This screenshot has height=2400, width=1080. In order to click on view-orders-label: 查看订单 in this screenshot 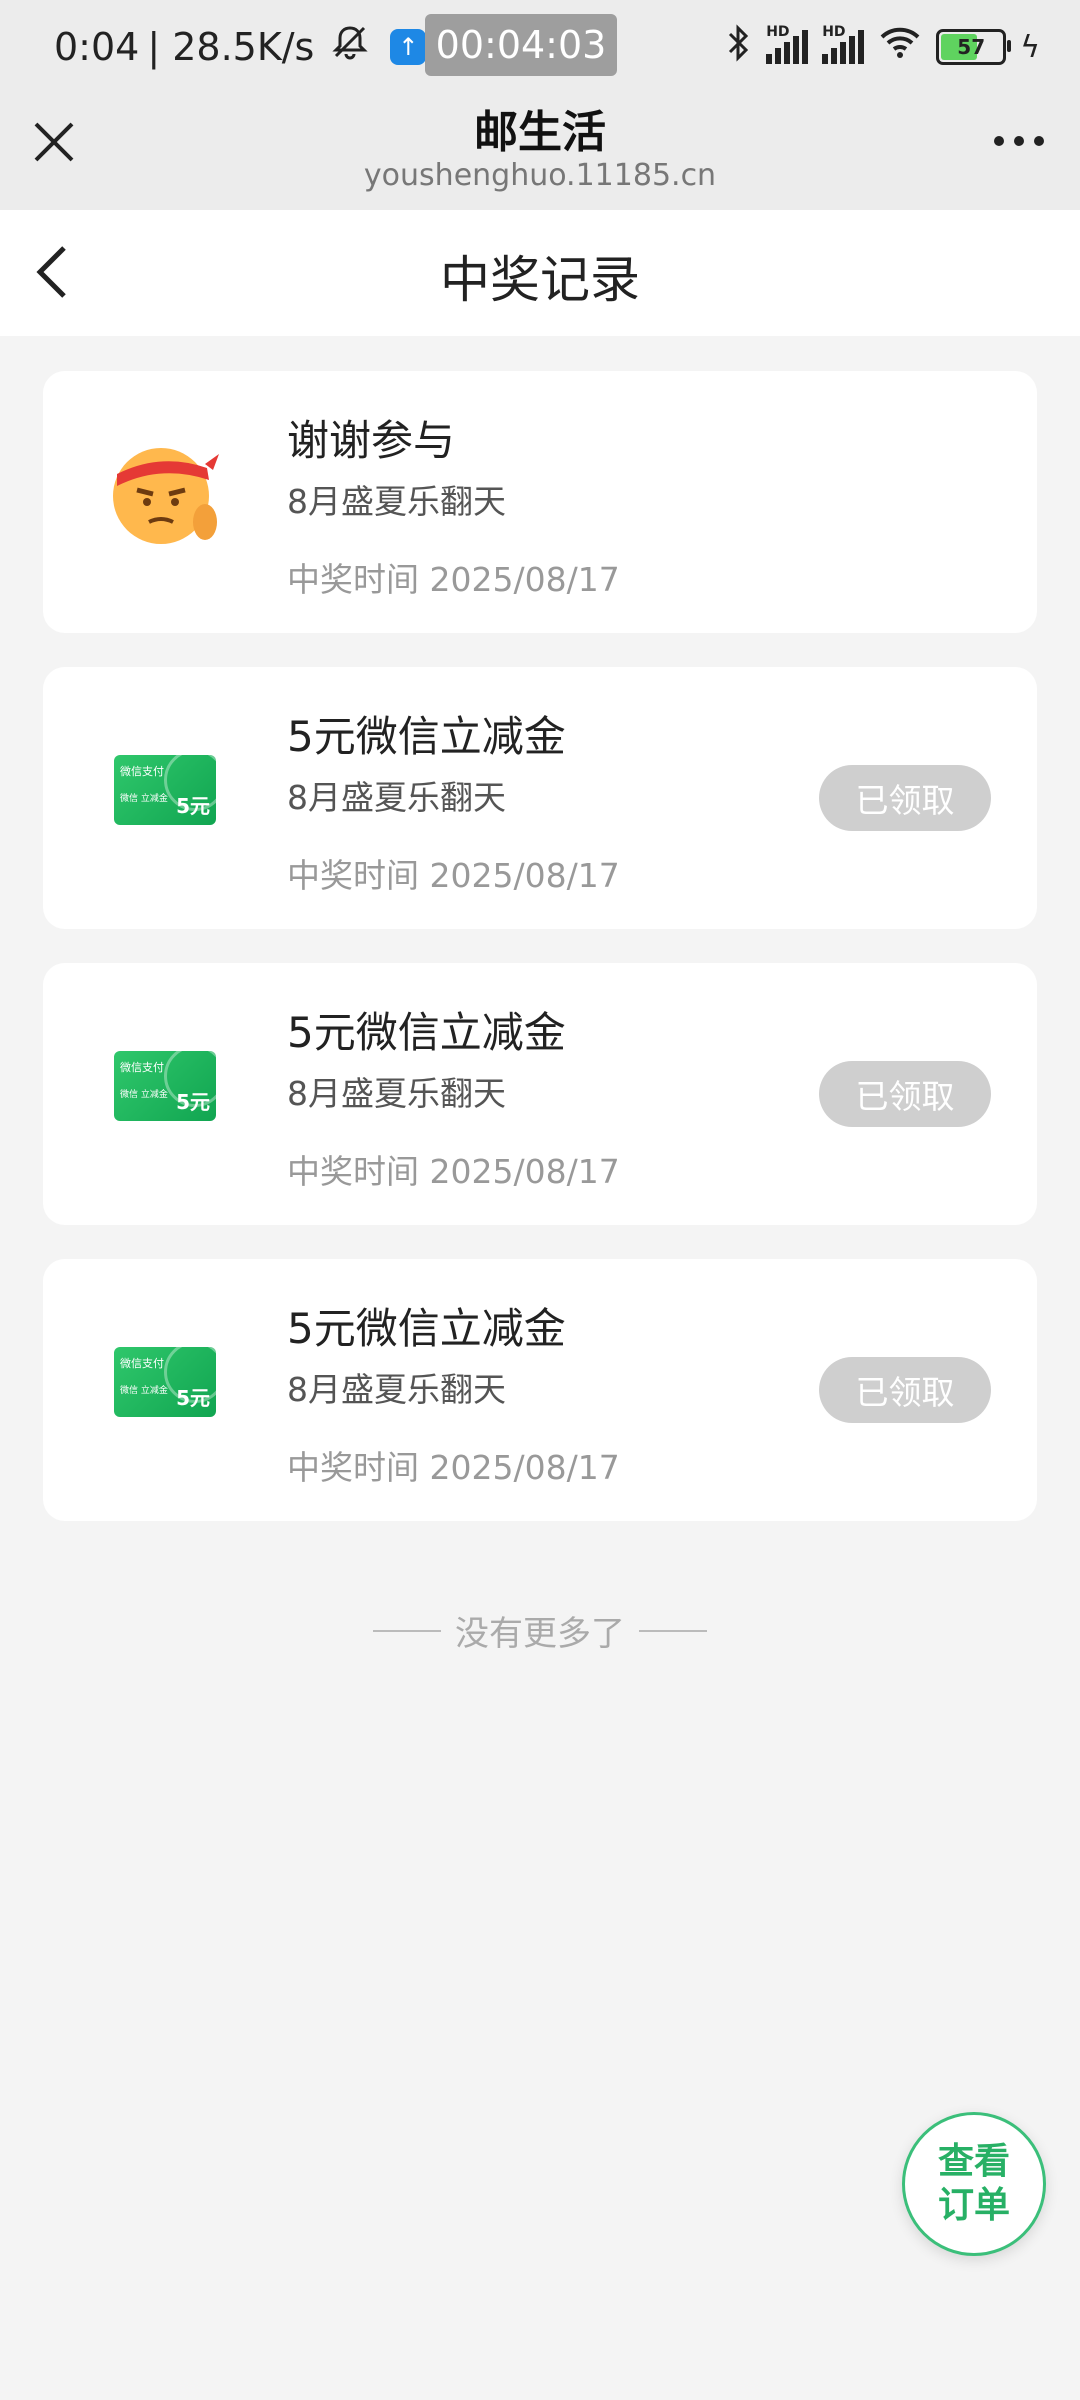, I will do `click(973, 2183)`.